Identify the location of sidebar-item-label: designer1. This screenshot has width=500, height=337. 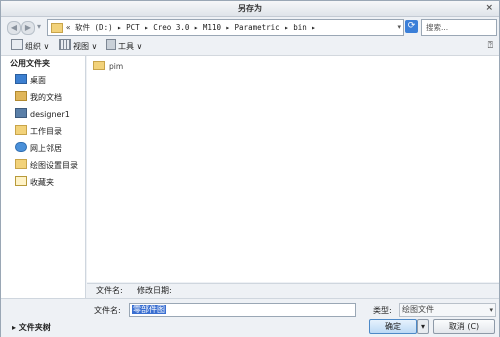
(50, 114).